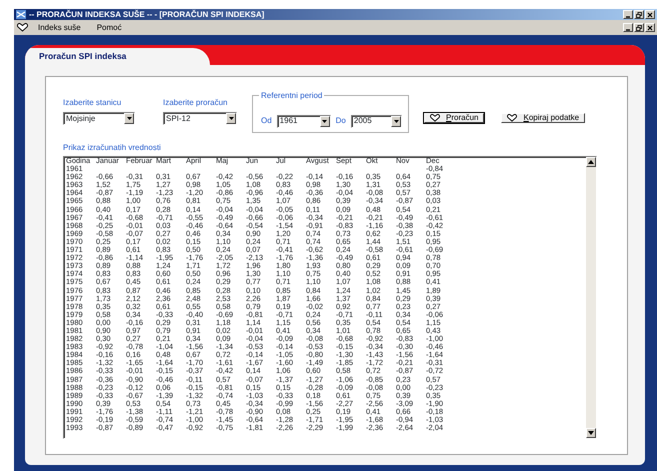  What do you see at coordinates (291, 96) in the screenshot?
I see `period-legend: Referentni period` at bounding box center [291, 96].